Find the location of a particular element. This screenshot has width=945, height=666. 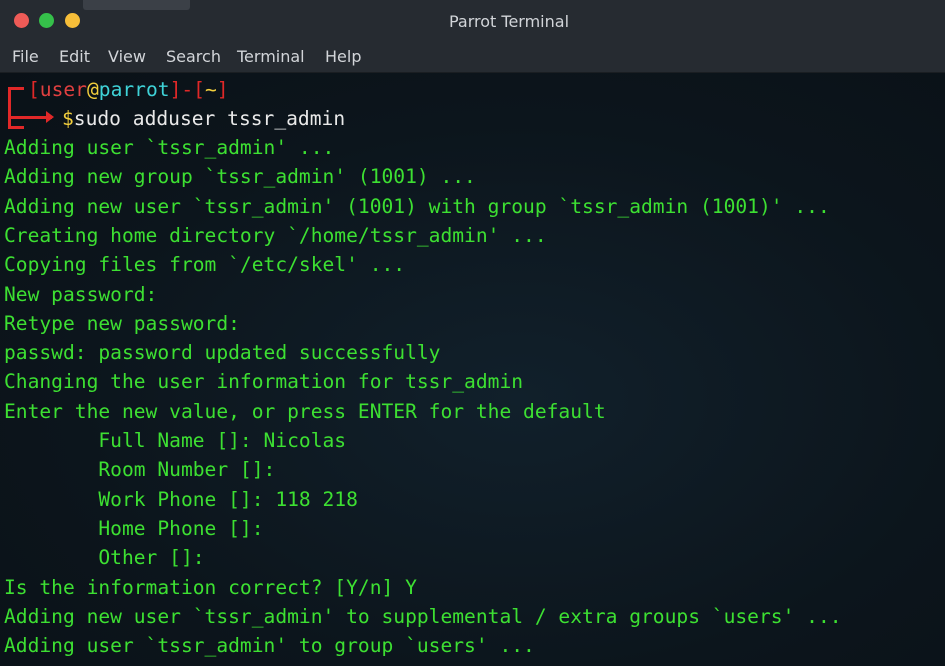

menu-terminal: Terminal is located at coordinates (271, 56).